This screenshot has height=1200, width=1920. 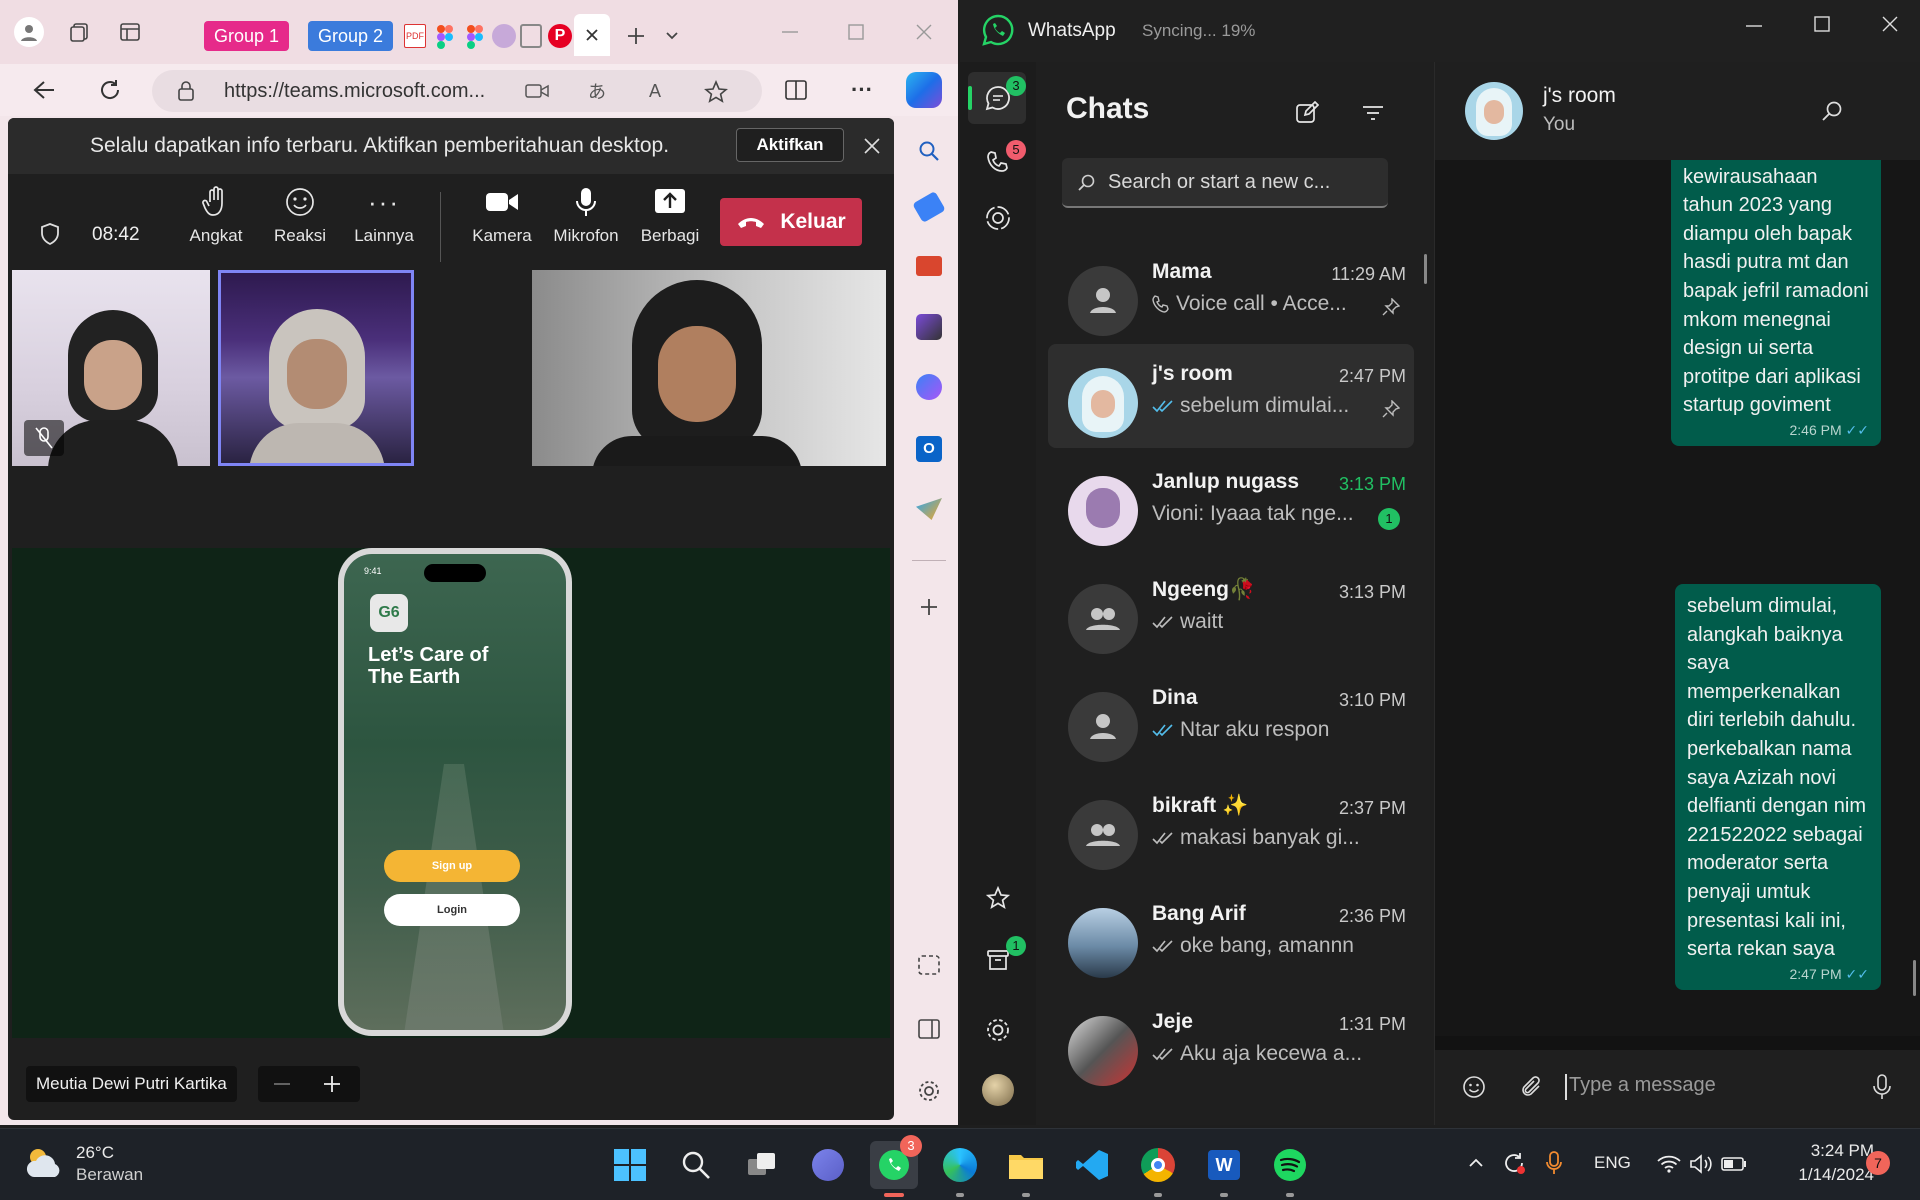 What do you see at coordinates (1709, 1087) in the screenshot?
I see `message-input: Type a message` at bounding box center [1709, 1087].